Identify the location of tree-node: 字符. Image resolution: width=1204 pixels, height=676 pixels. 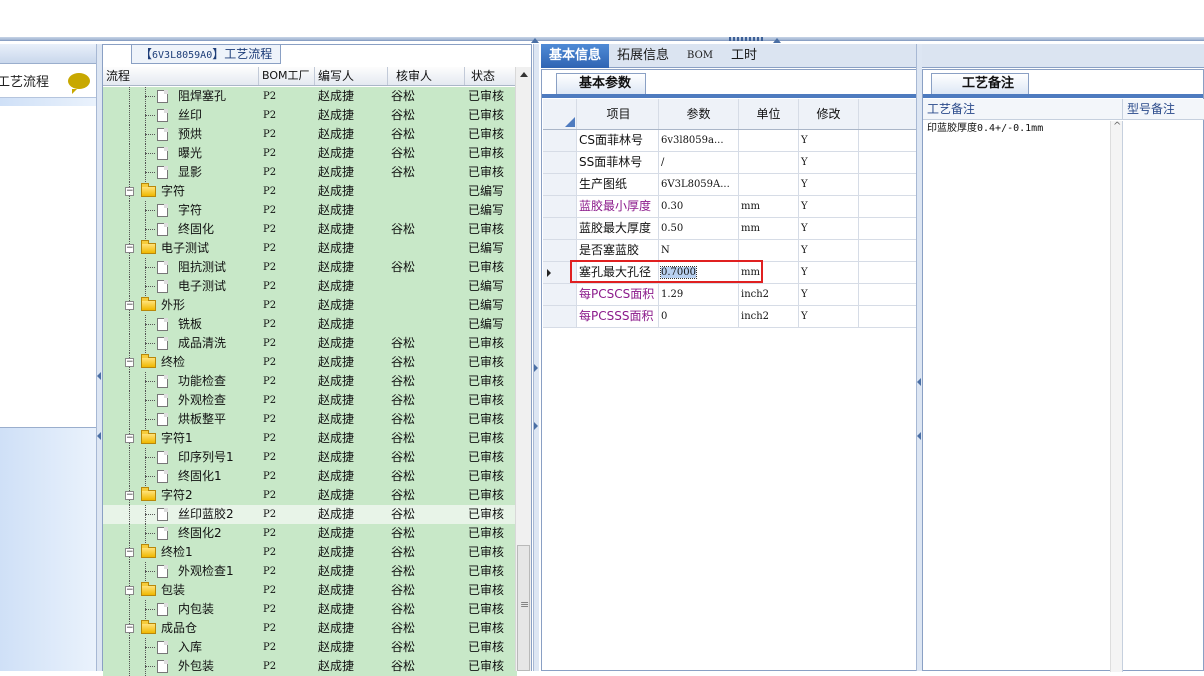
(181, 210).